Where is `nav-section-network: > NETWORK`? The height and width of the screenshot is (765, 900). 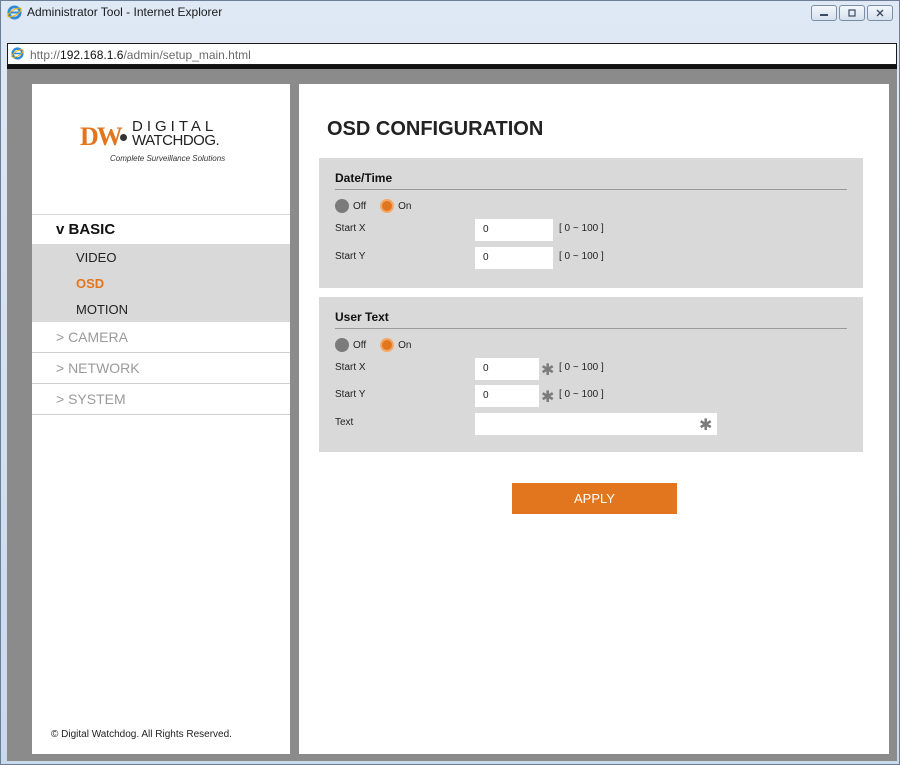 nav-section-network: > NETWORK is located at coordinates (161, 368).